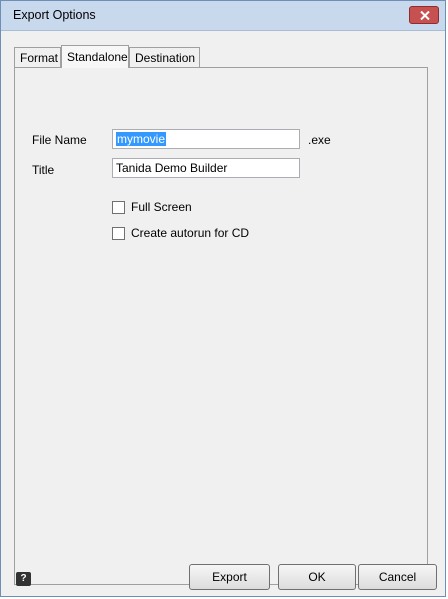 This screenshot has height=599, width=448. What do you see at coordinates (161, 207) in the screenshot?
I see `full-screen-label: Full Screen` at bounding box center [161, 207].